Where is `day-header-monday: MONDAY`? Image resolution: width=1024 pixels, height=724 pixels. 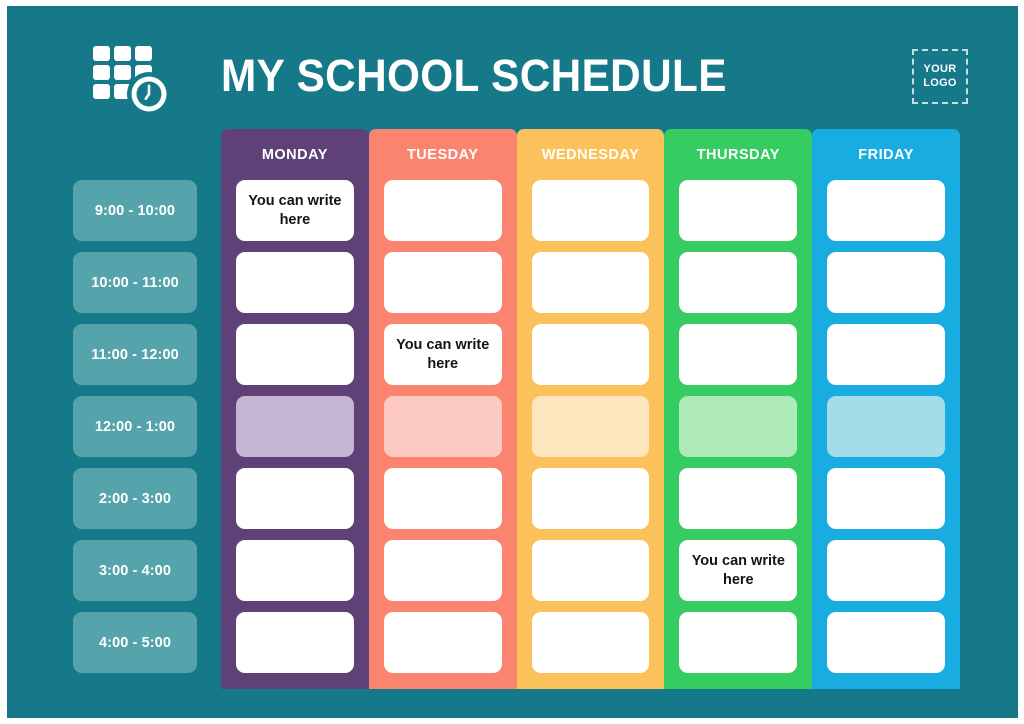 day-header-monday: MONDAY is located at coordinates (294, 154).